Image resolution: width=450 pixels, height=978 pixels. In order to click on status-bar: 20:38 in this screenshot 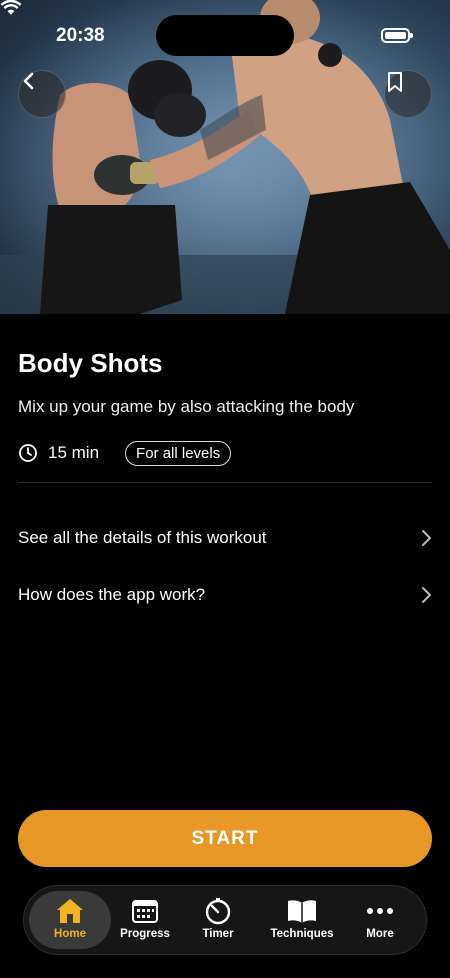, I will do `click(225, 35)`.